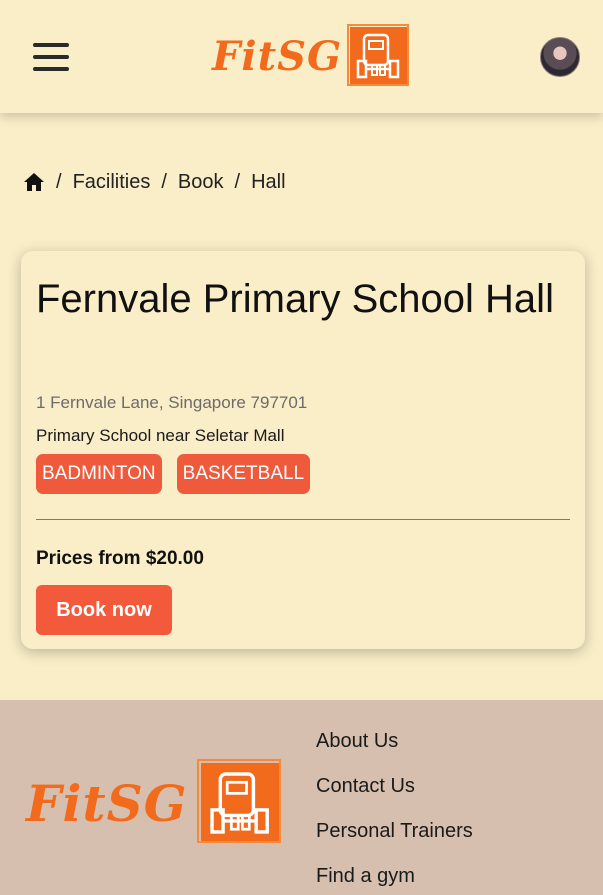  What do you see at coordinates (154, 182) in the screenshot?
I see `breadcrumb: / Facilities / Book / Hall` at bounding box center [154, 182].